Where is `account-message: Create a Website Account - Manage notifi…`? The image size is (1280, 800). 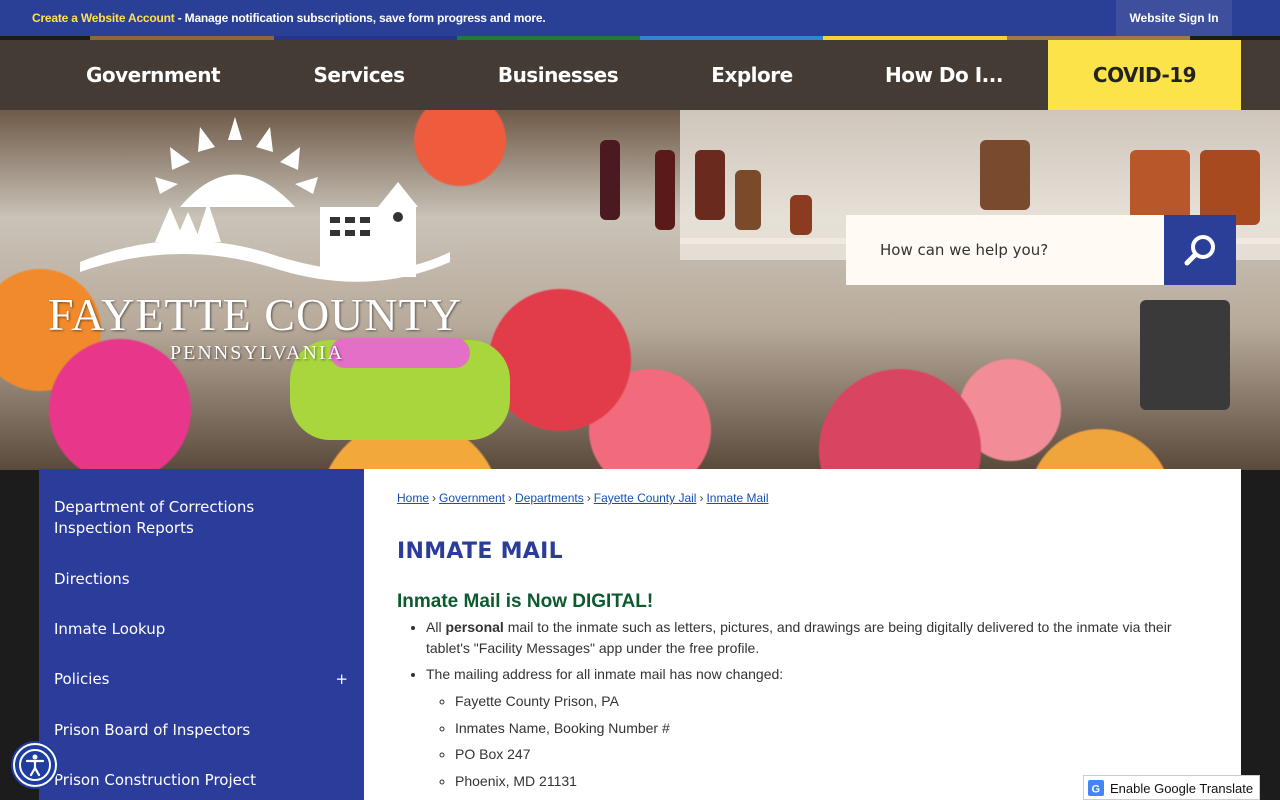 account-message: Create a Website Account - Manage notifi… is located at coordinates (289, 18).